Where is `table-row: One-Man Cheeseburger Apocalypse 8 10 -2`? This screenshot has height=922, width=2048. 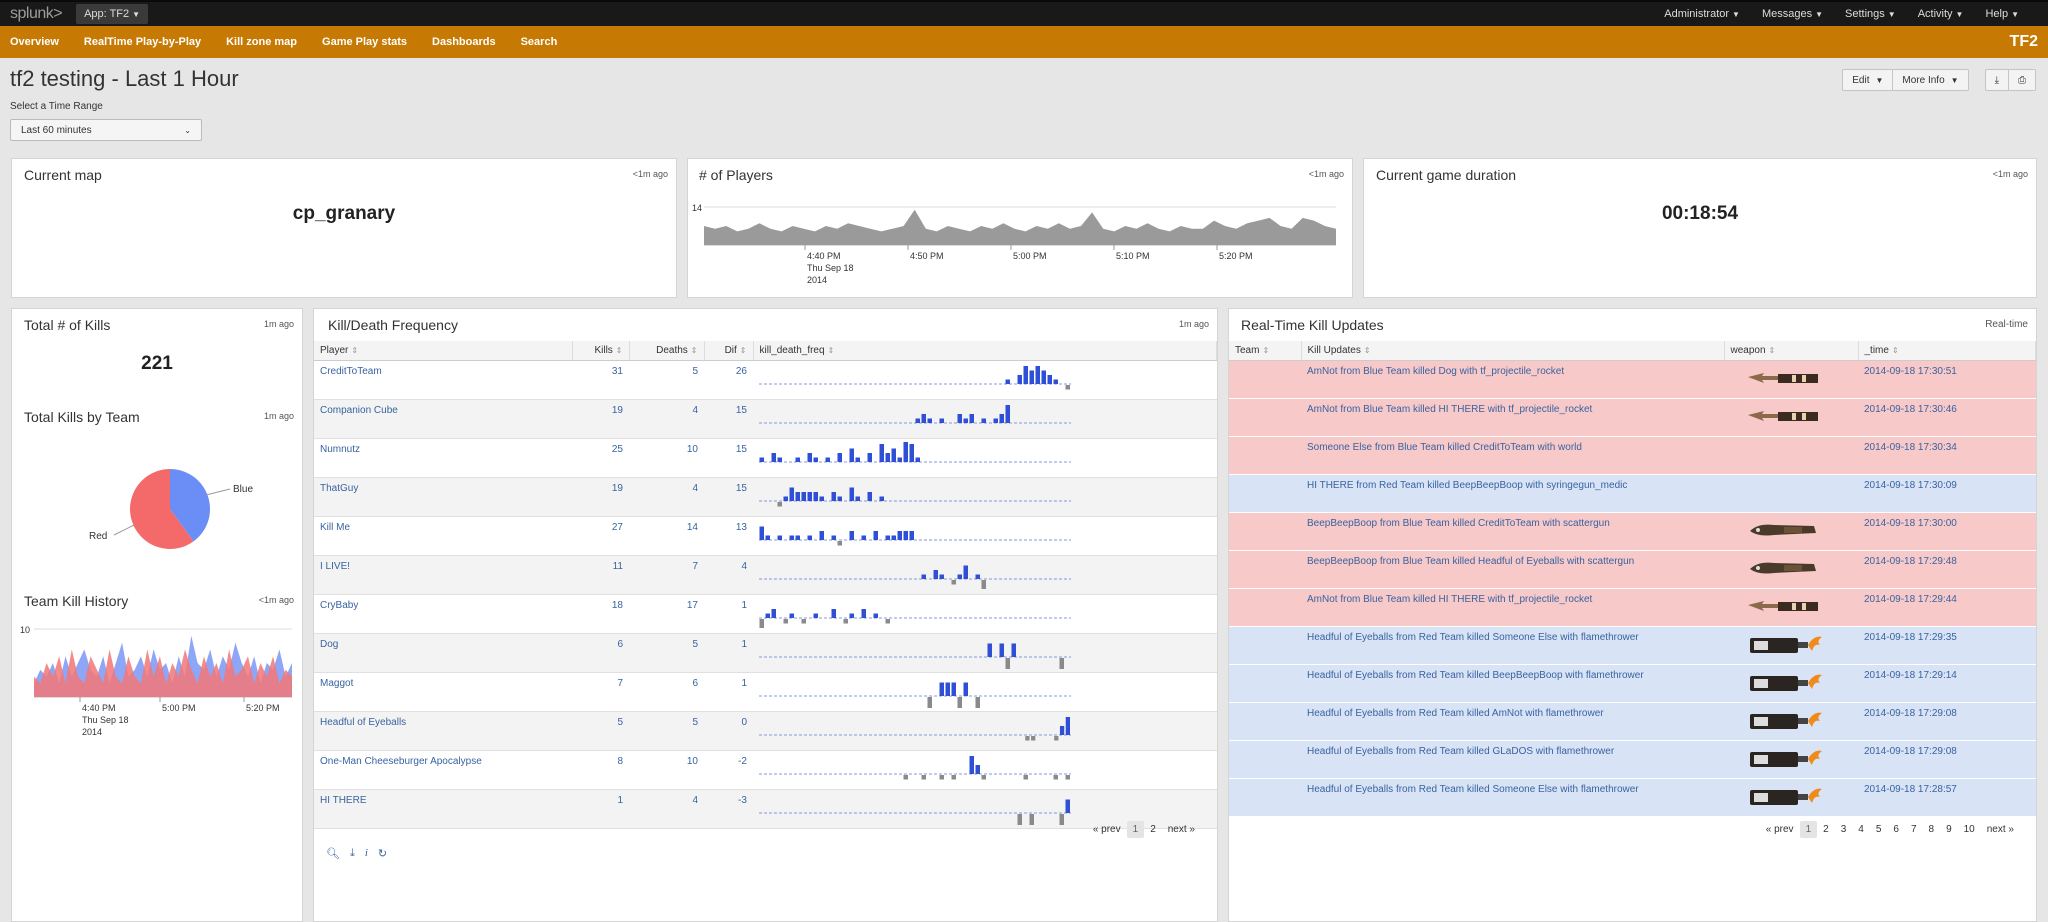
table-row: One-Man Cheeseburger Apocalypse 8 10 -2 is located at coordinates (765, 770).